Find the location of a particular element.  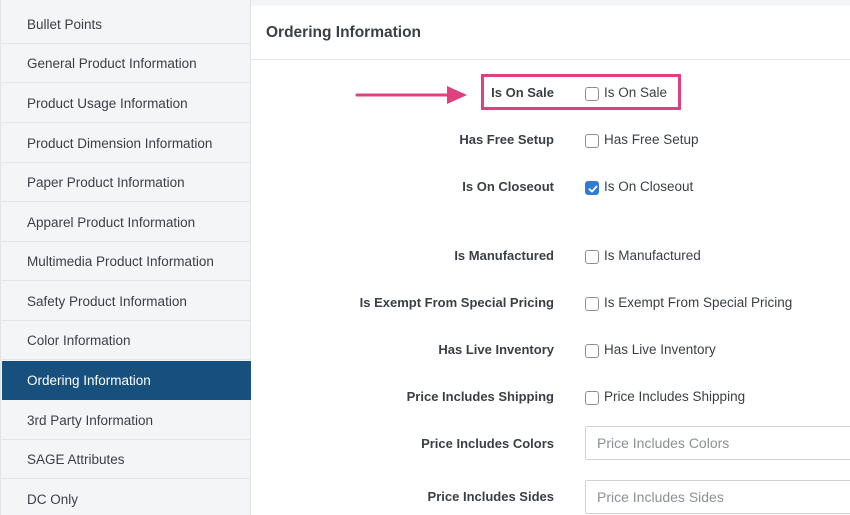

sidebar-item-label: Apparel Product Information is located at coordinates (111, 222).